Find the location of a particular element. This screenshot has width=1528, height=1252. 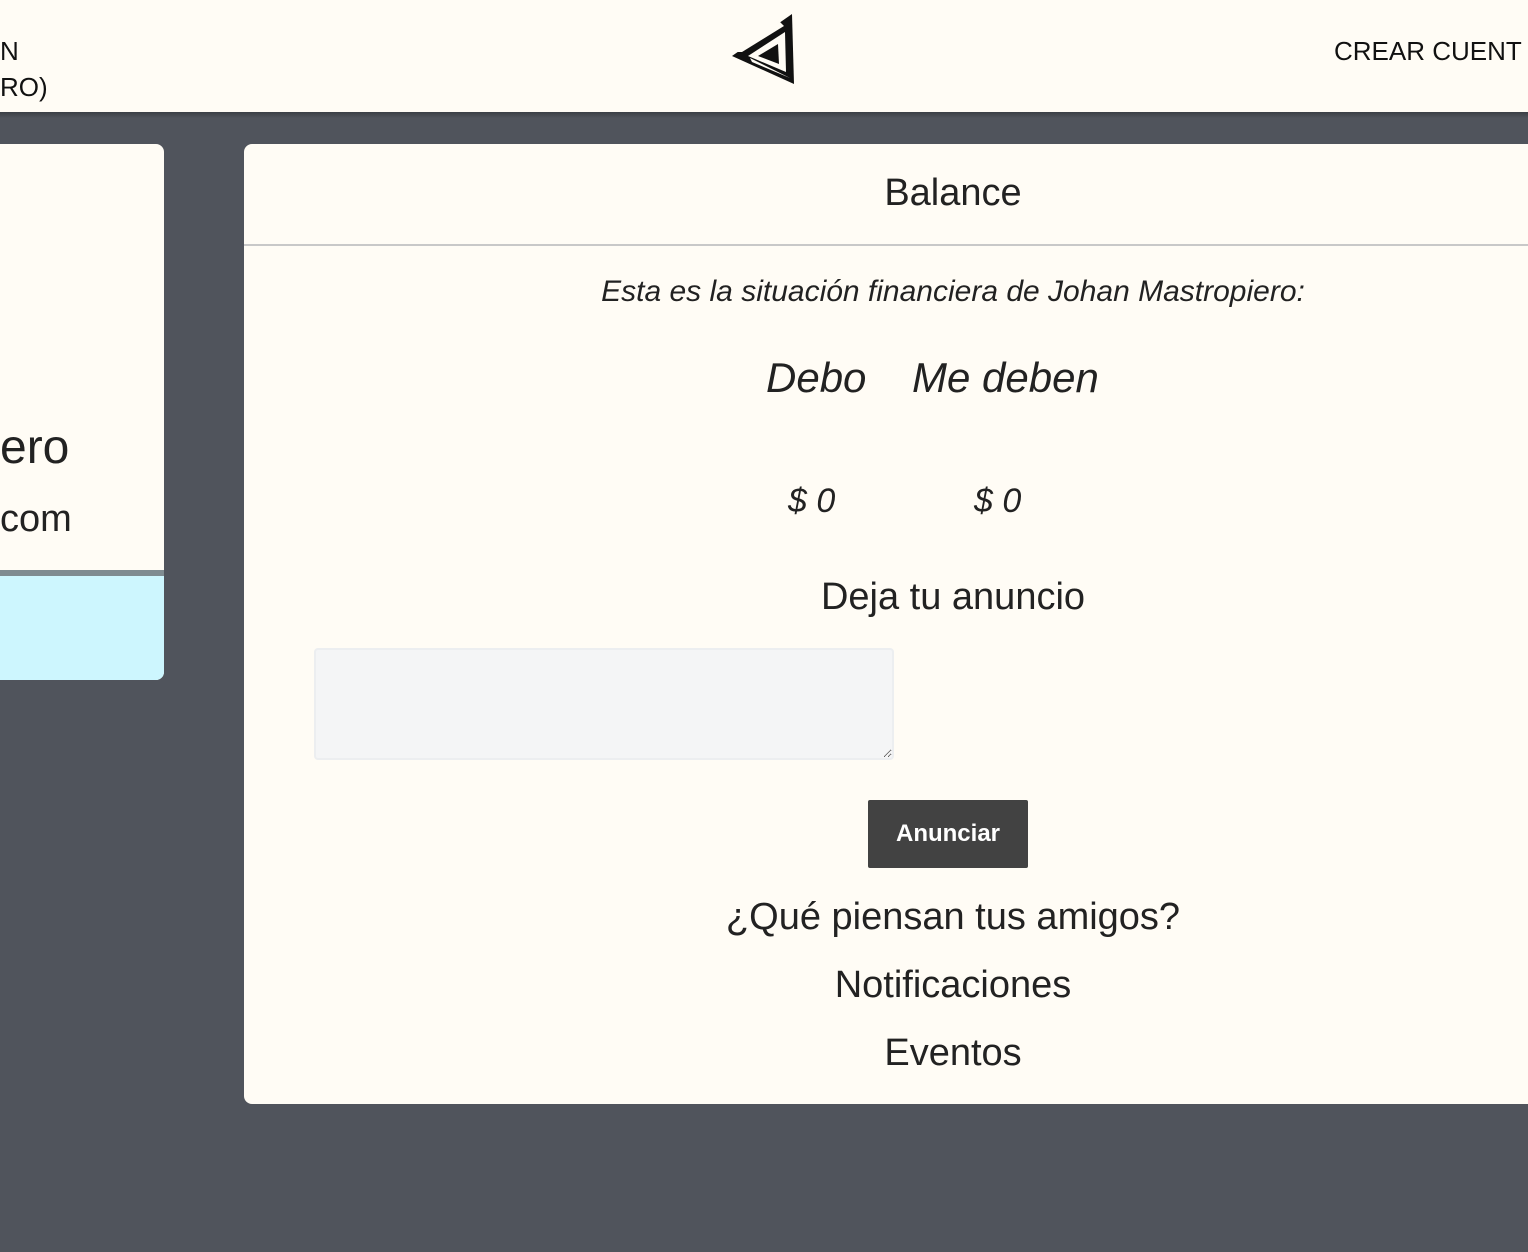

profile-card: ero com is located at coordinates (82, 412).